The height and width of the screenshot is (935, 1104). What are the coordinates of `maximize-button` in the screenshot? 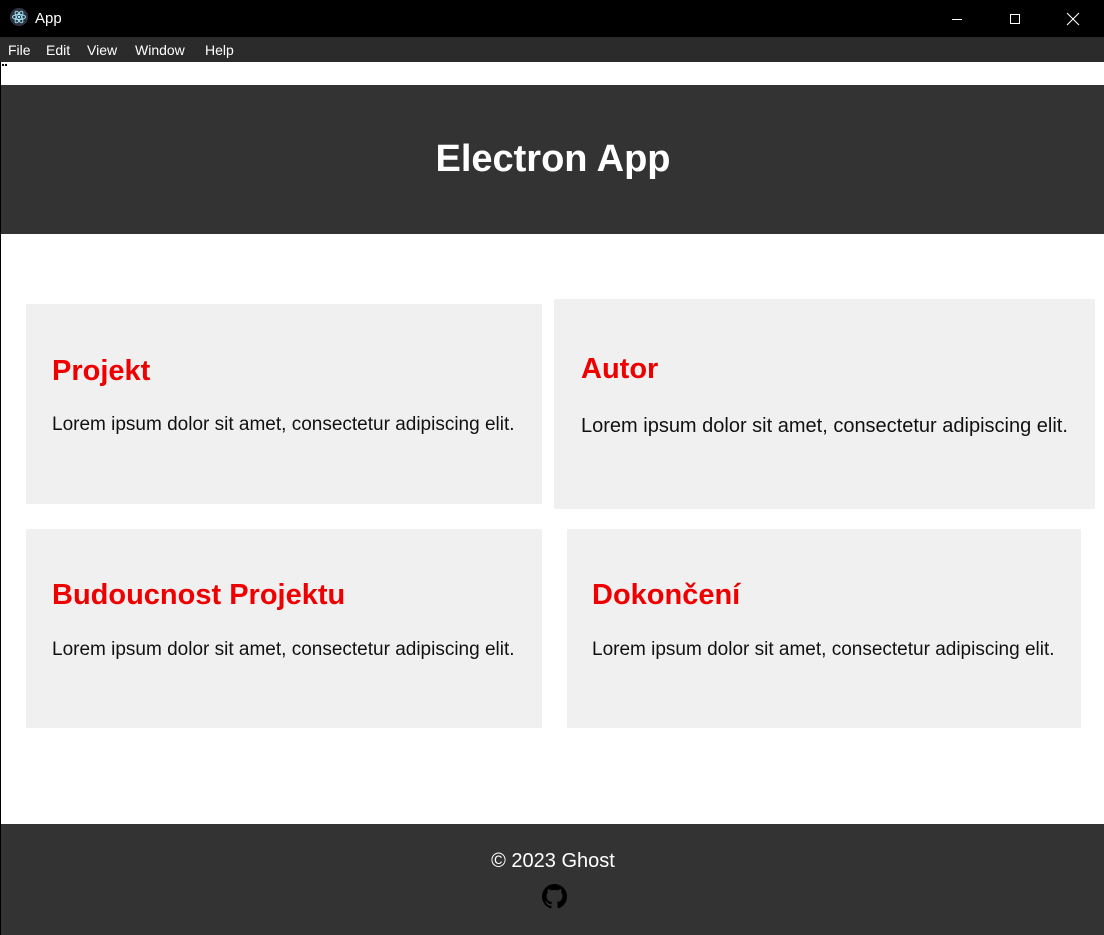 It's located at (1015, 18).